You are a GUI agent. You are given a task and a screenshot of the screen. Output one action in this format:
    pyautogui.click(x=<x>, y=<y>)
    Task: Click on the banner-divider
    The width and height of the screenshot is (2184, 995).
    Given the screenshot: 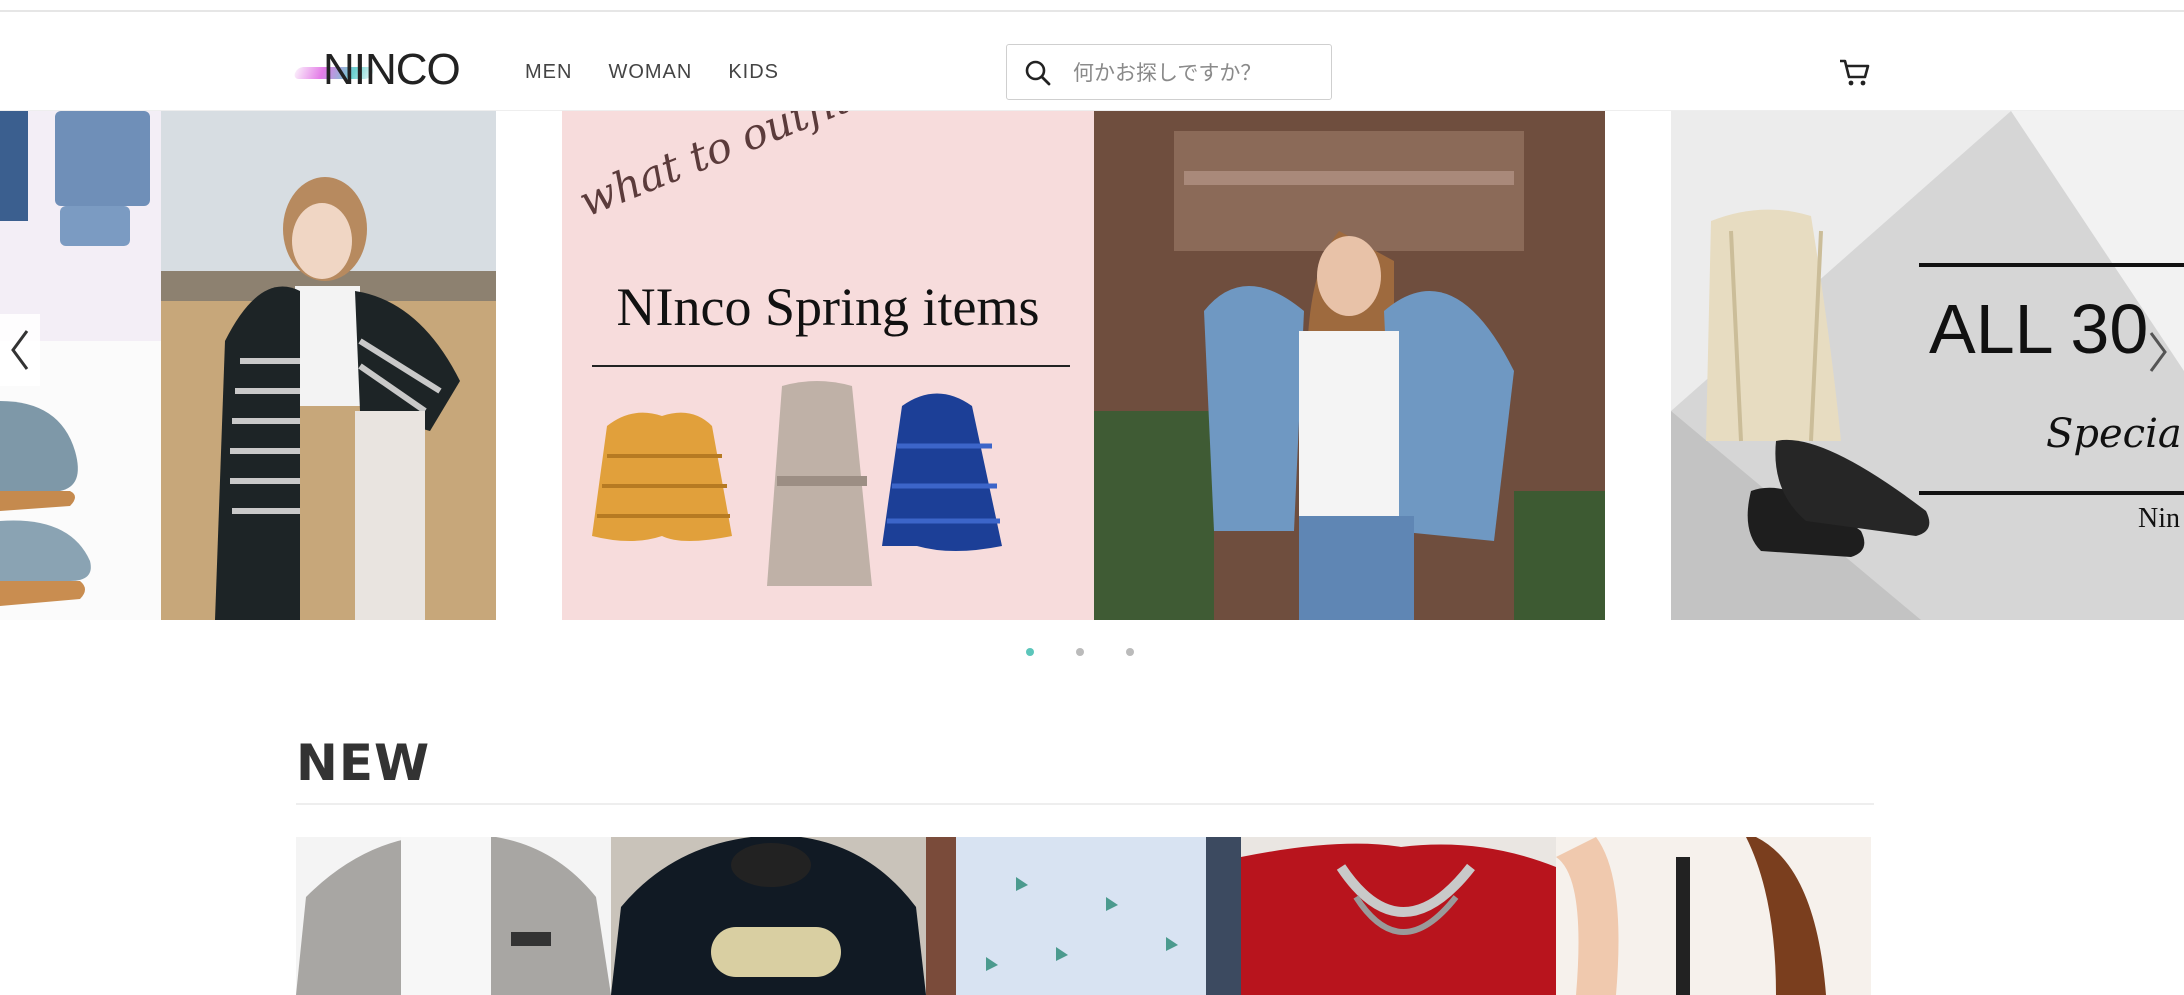 What is the action you would take?
    pyautogui.click(x=831, y=366)
    